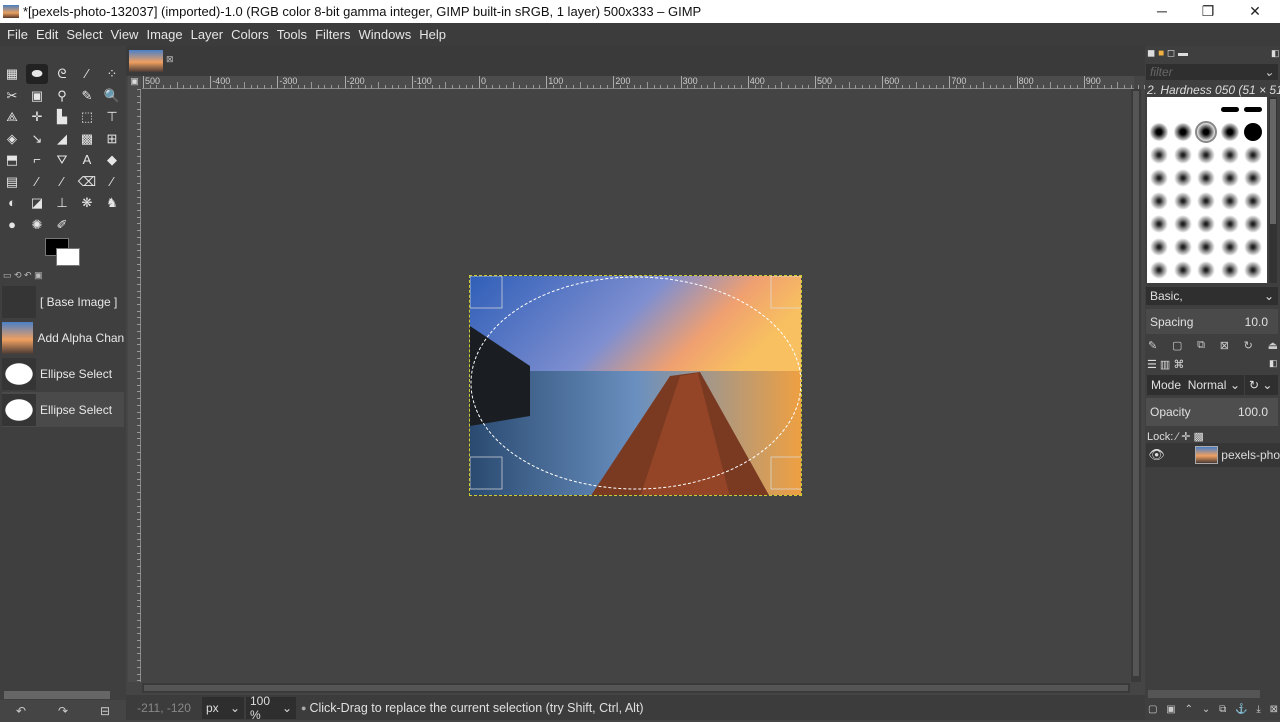 This screenshot has width=1280, height=722. I want to click on composite-mode-button: ↻ ⌄, so click(1261, 385).